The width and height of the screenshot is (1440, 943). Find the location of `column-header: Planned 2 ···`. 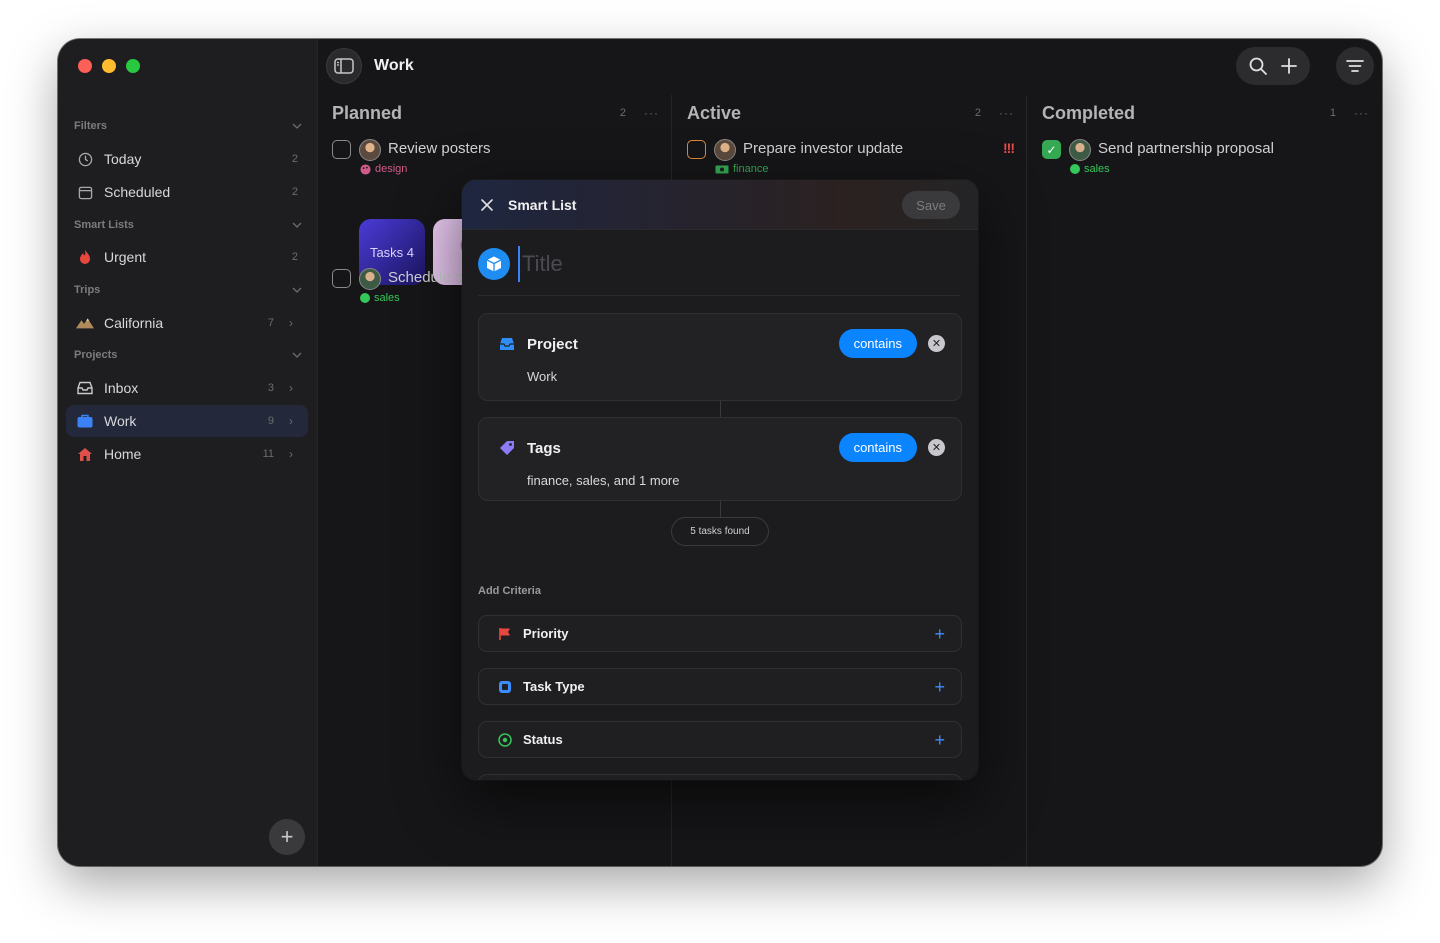

column-header: Planned 2 ··· is located at coordinates (495, 112).